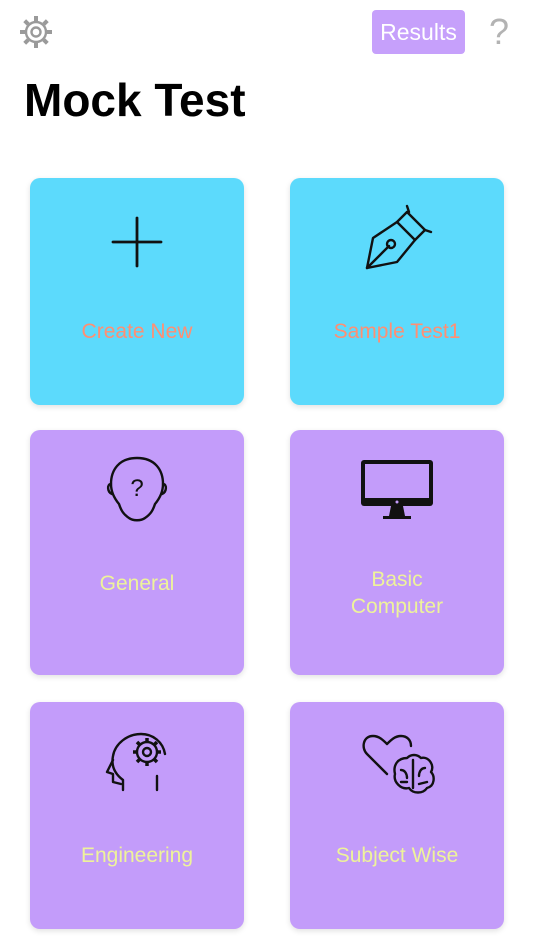 The width and height of the screenshot is (534, 950). I want to click on tile-subject-wise: Subject Wise, so click(397, 815).